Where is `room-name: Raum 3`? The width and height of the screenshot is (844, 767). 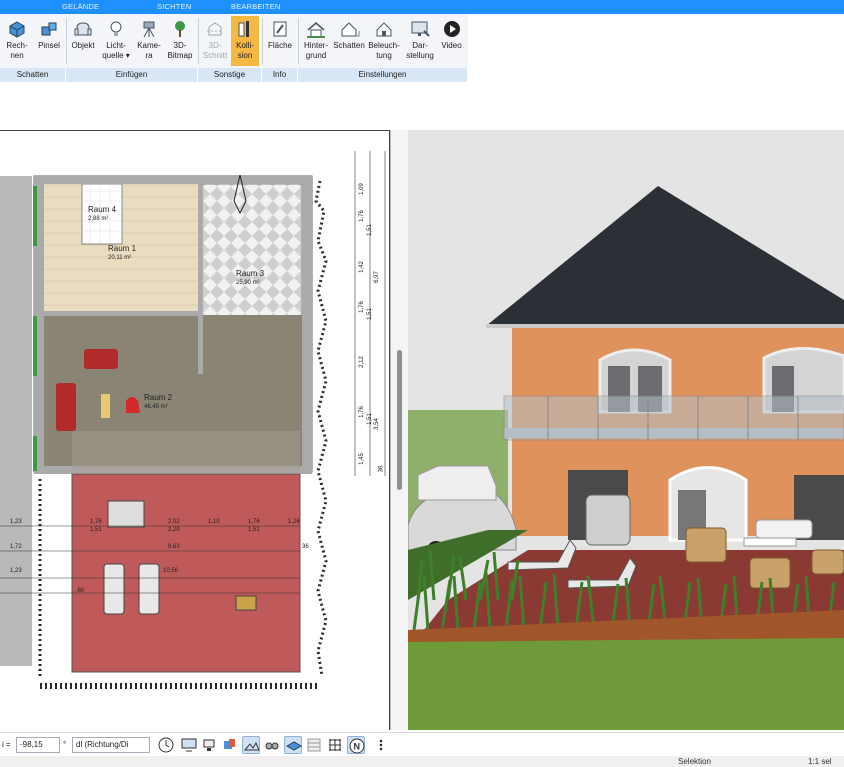
room-name: Raum 3 is located at coordinates (250, 273).